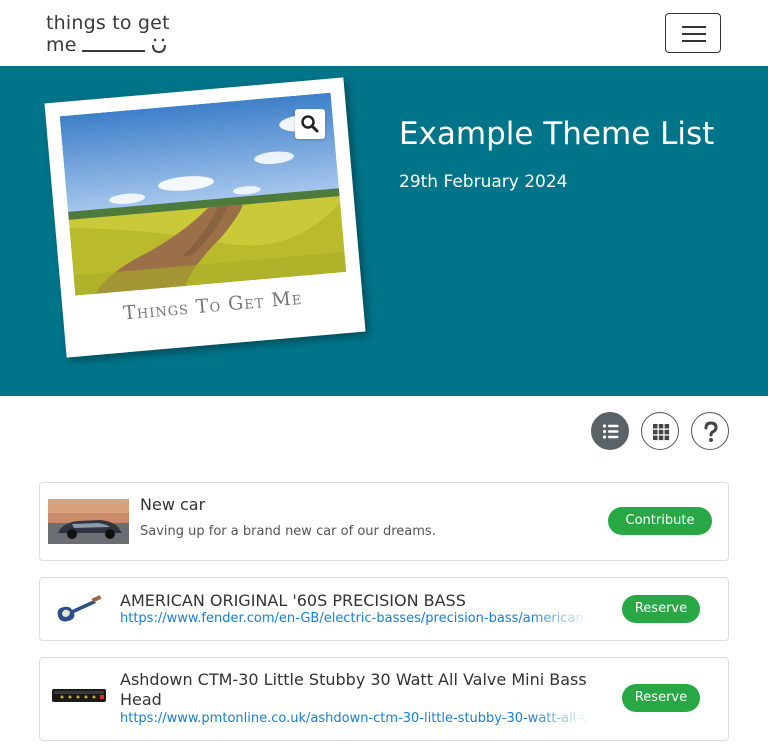  Describe the element at coordinates (660, 521) in the screenshot. I see `contribute-button: Contribute` at that location.